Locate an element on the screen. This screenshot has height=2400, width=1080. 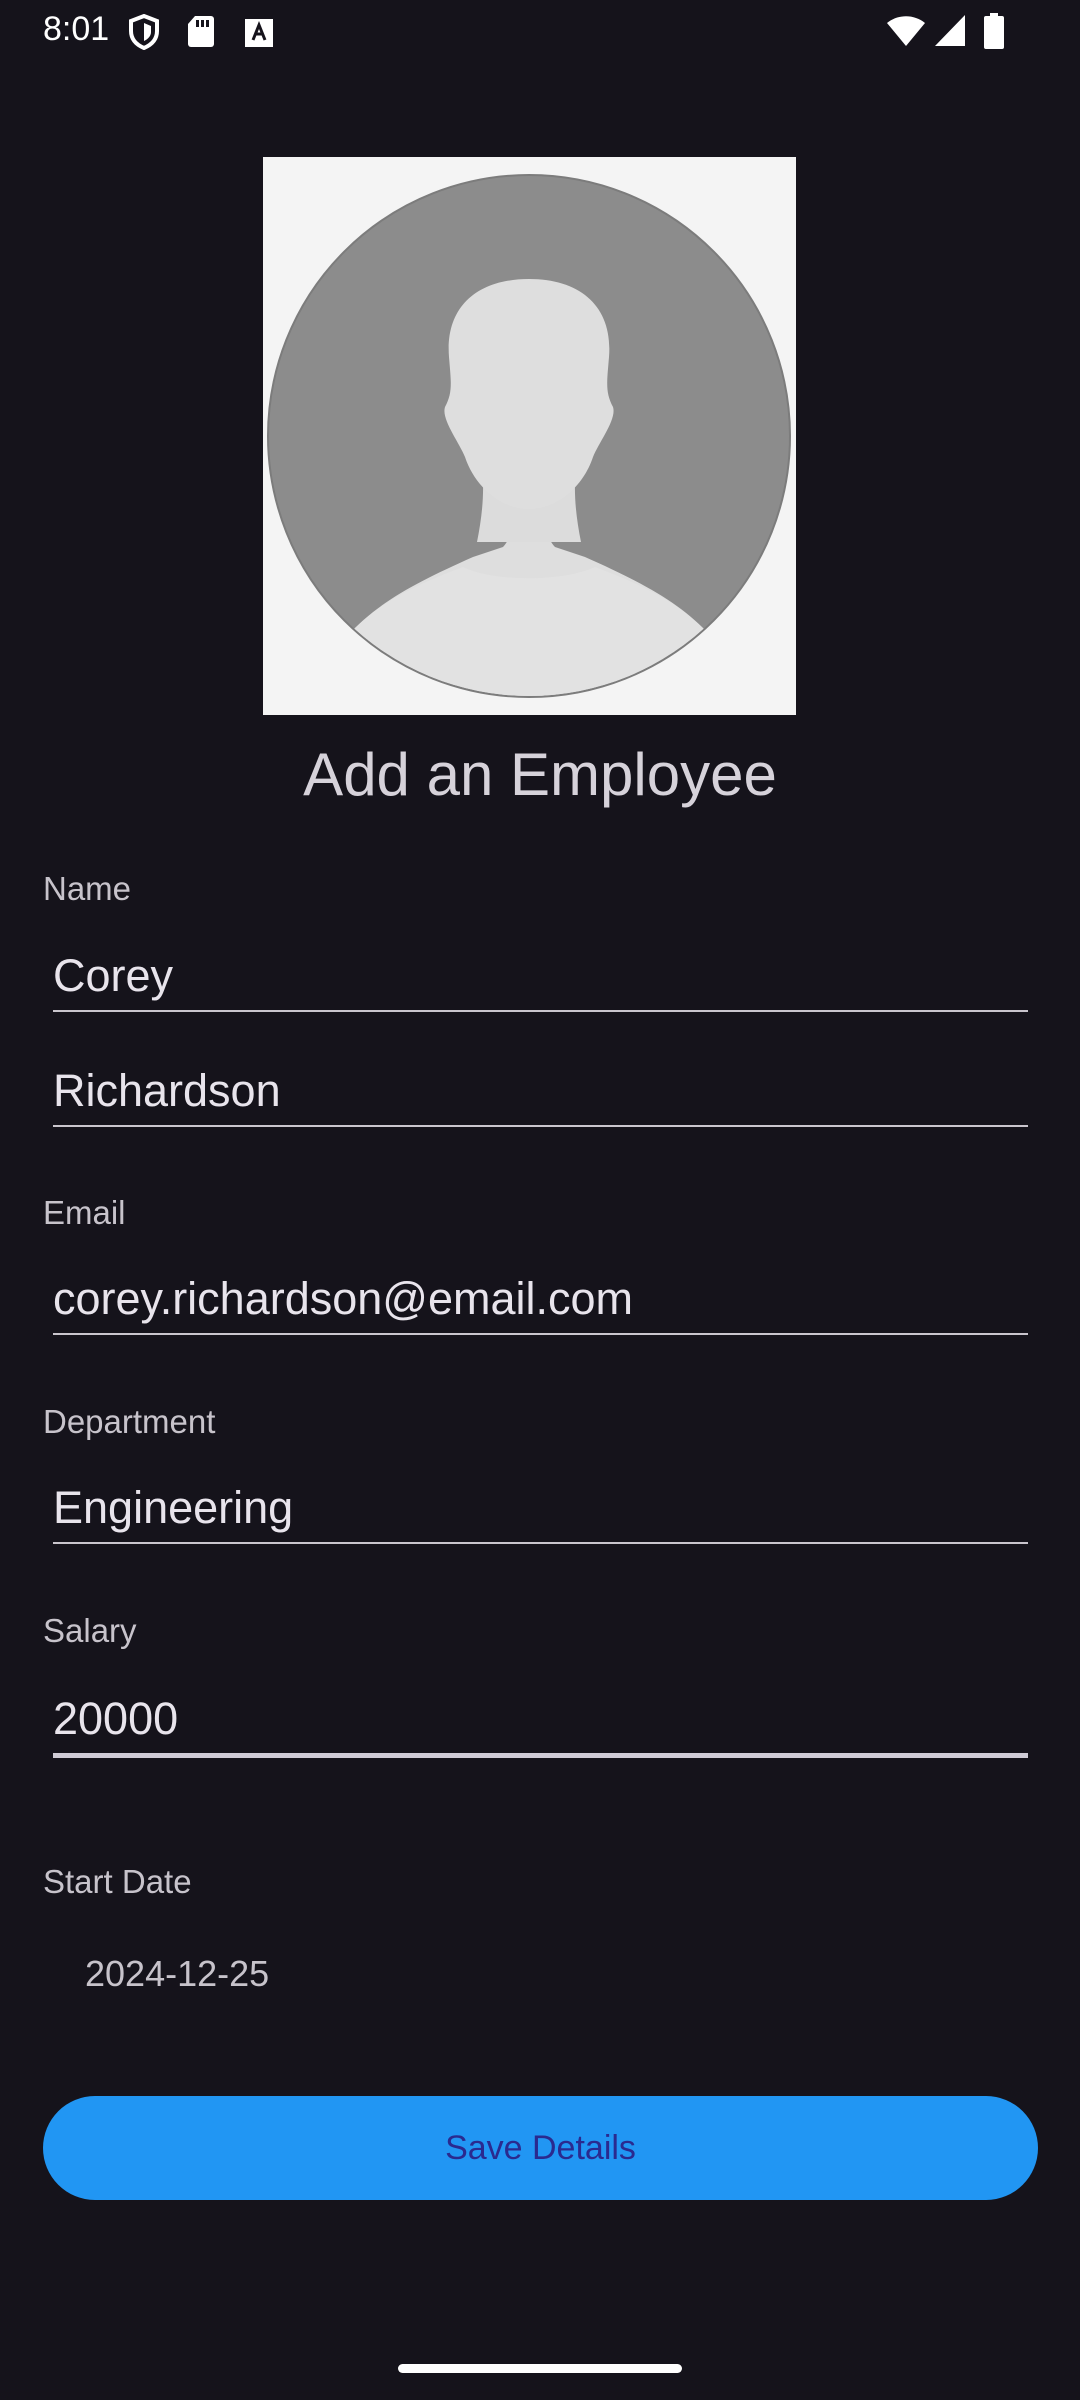
battery-icon is located at coordinates (994, 33).